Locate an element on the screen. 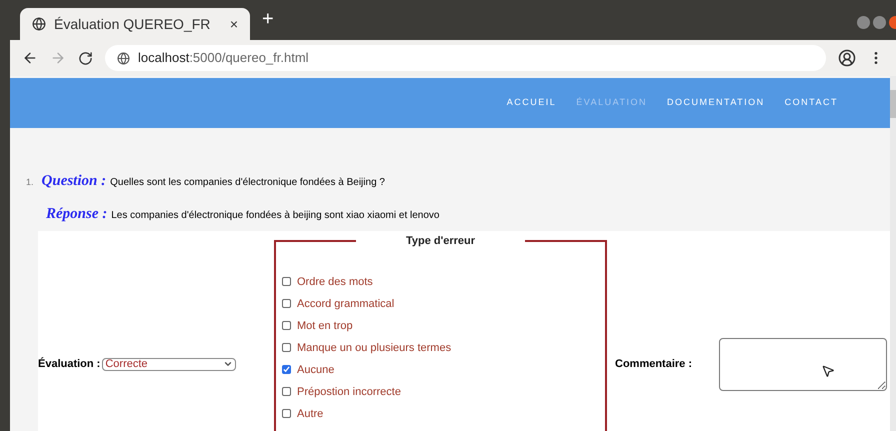 The image size is (896, 431). option-label: Ordre des mots is located at coordinates (335, 282).